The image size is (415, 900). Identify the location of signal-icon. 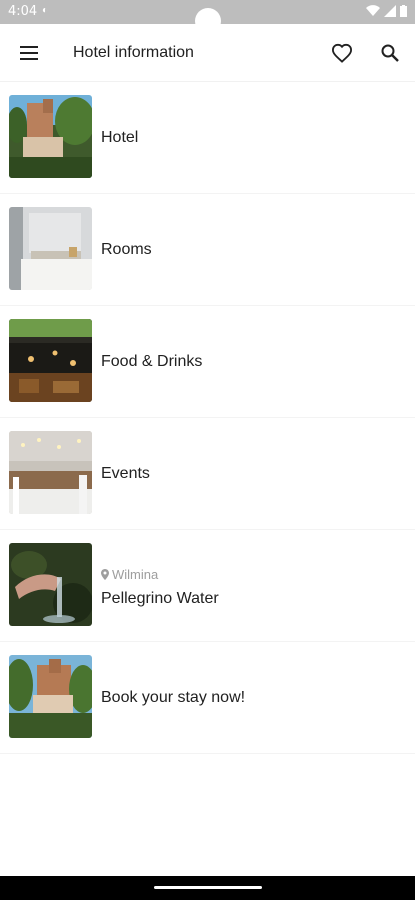
(390, 11).